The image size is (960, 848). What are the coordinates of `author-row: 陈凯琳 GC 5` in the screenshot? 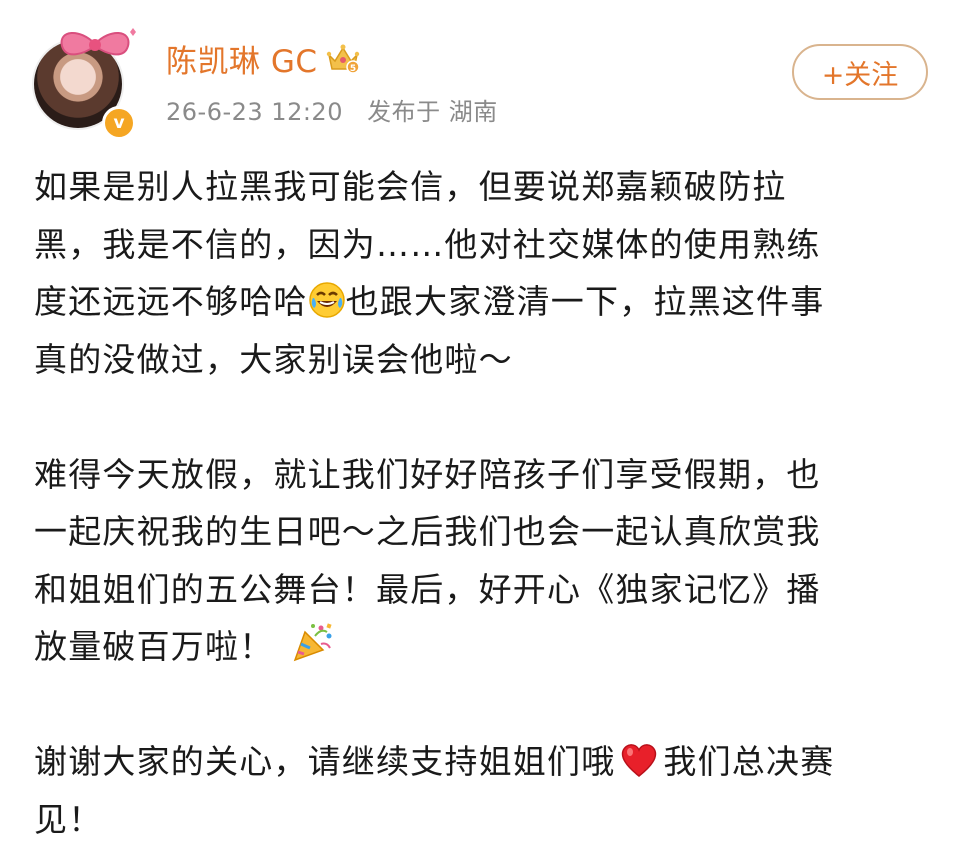 It's located at (263, 58).